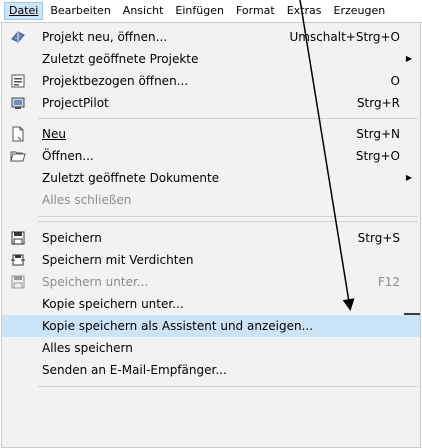 The width and height of the screenshot is (422, 448). What do you see at coordinates (211, 103) in the screenshot?
I see `menu-item-projectpilot: ProjectPilot Strg+R` at bounding box center [211, 103].